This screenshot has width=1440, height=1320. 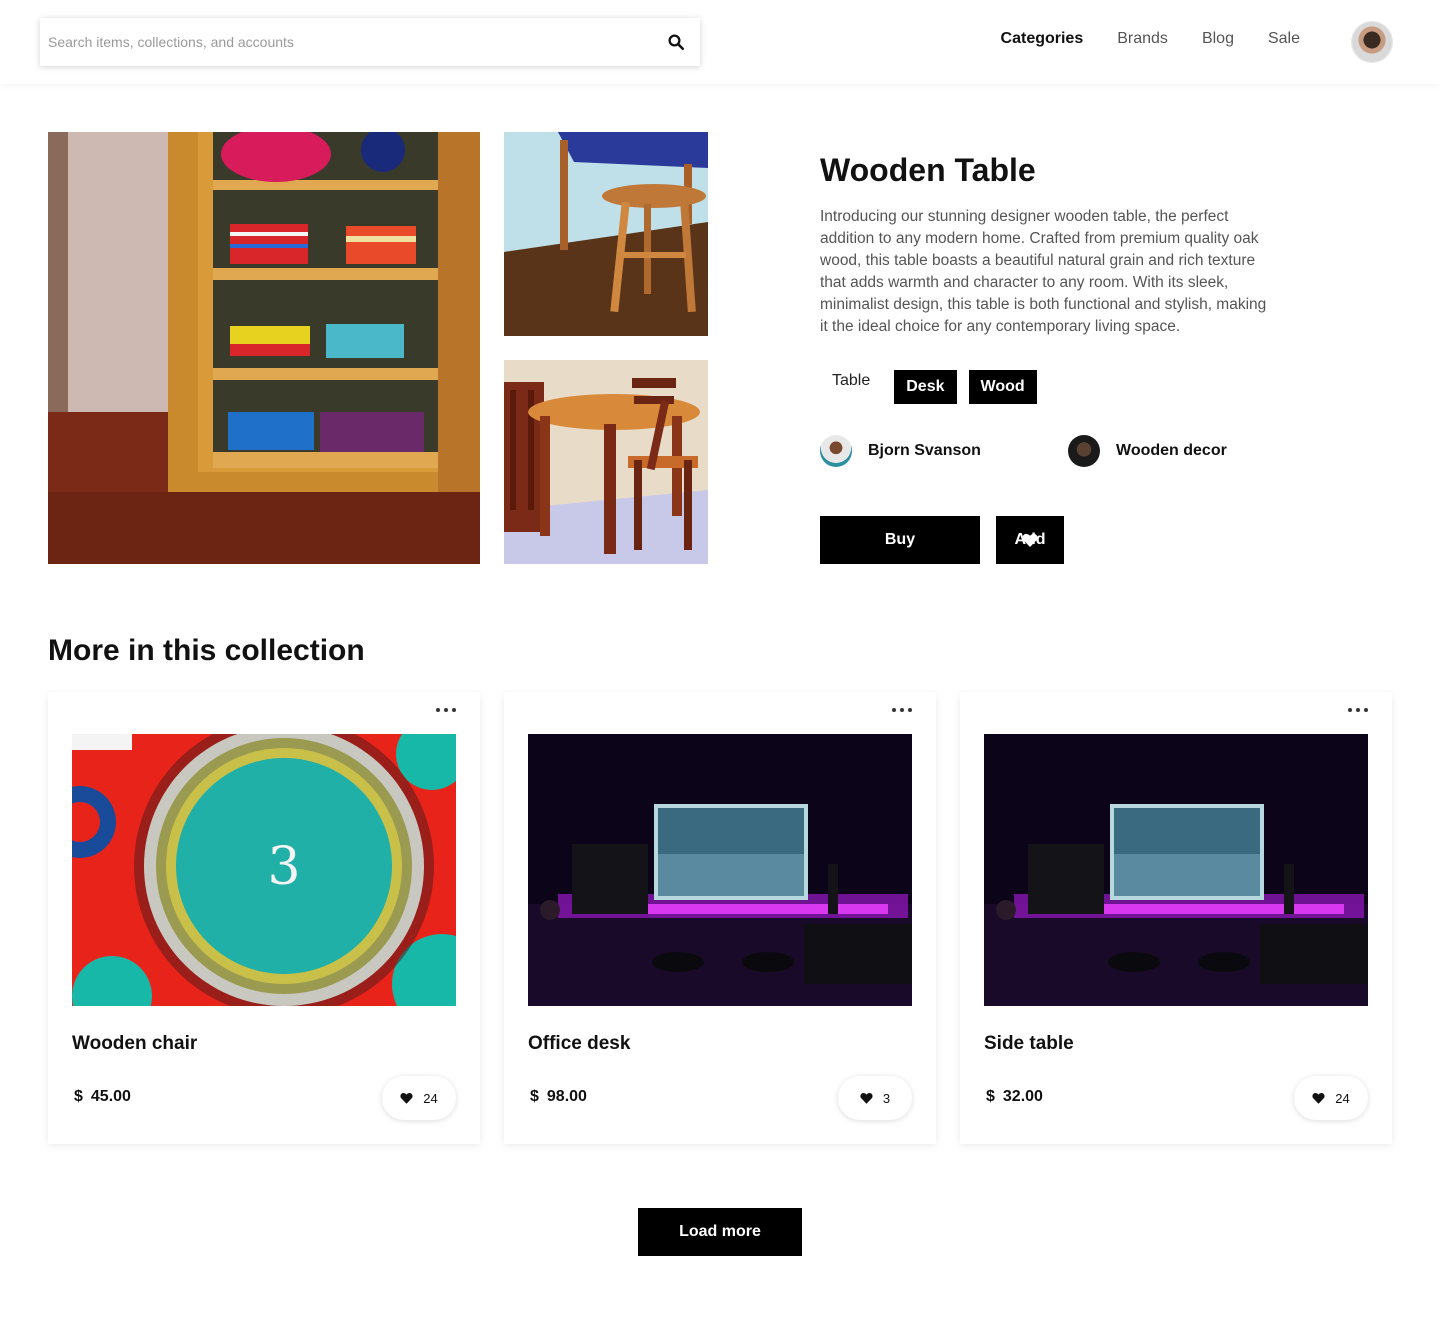 I want to click on tag-desk: Desk, so click(x=925, y=387).